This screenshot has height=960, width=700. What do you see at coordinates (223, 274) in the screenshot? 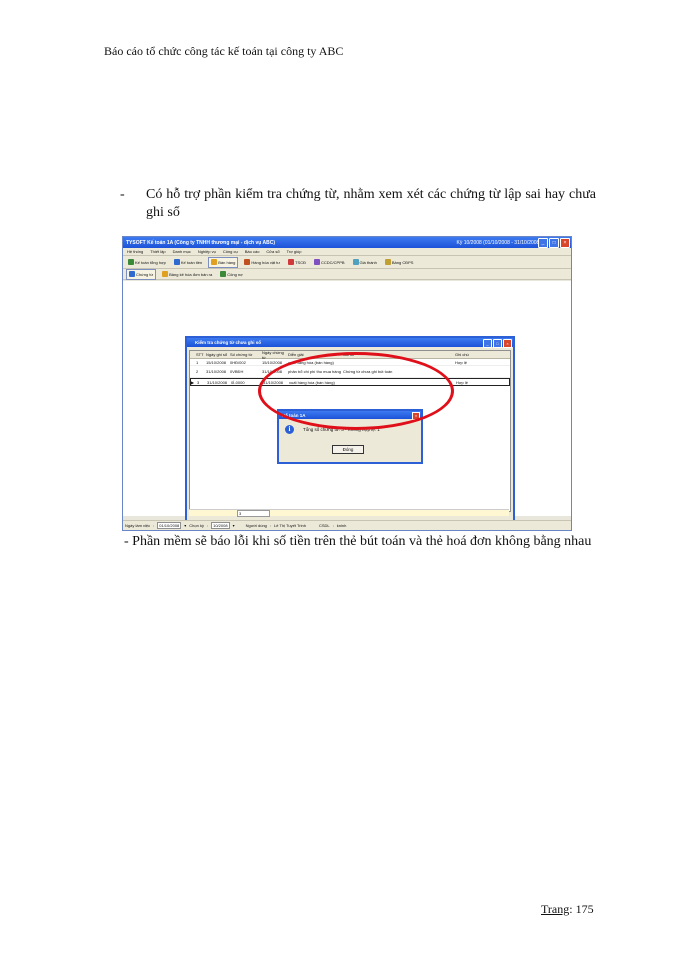
I see `debt-icon` at bounding box center [223, 274].